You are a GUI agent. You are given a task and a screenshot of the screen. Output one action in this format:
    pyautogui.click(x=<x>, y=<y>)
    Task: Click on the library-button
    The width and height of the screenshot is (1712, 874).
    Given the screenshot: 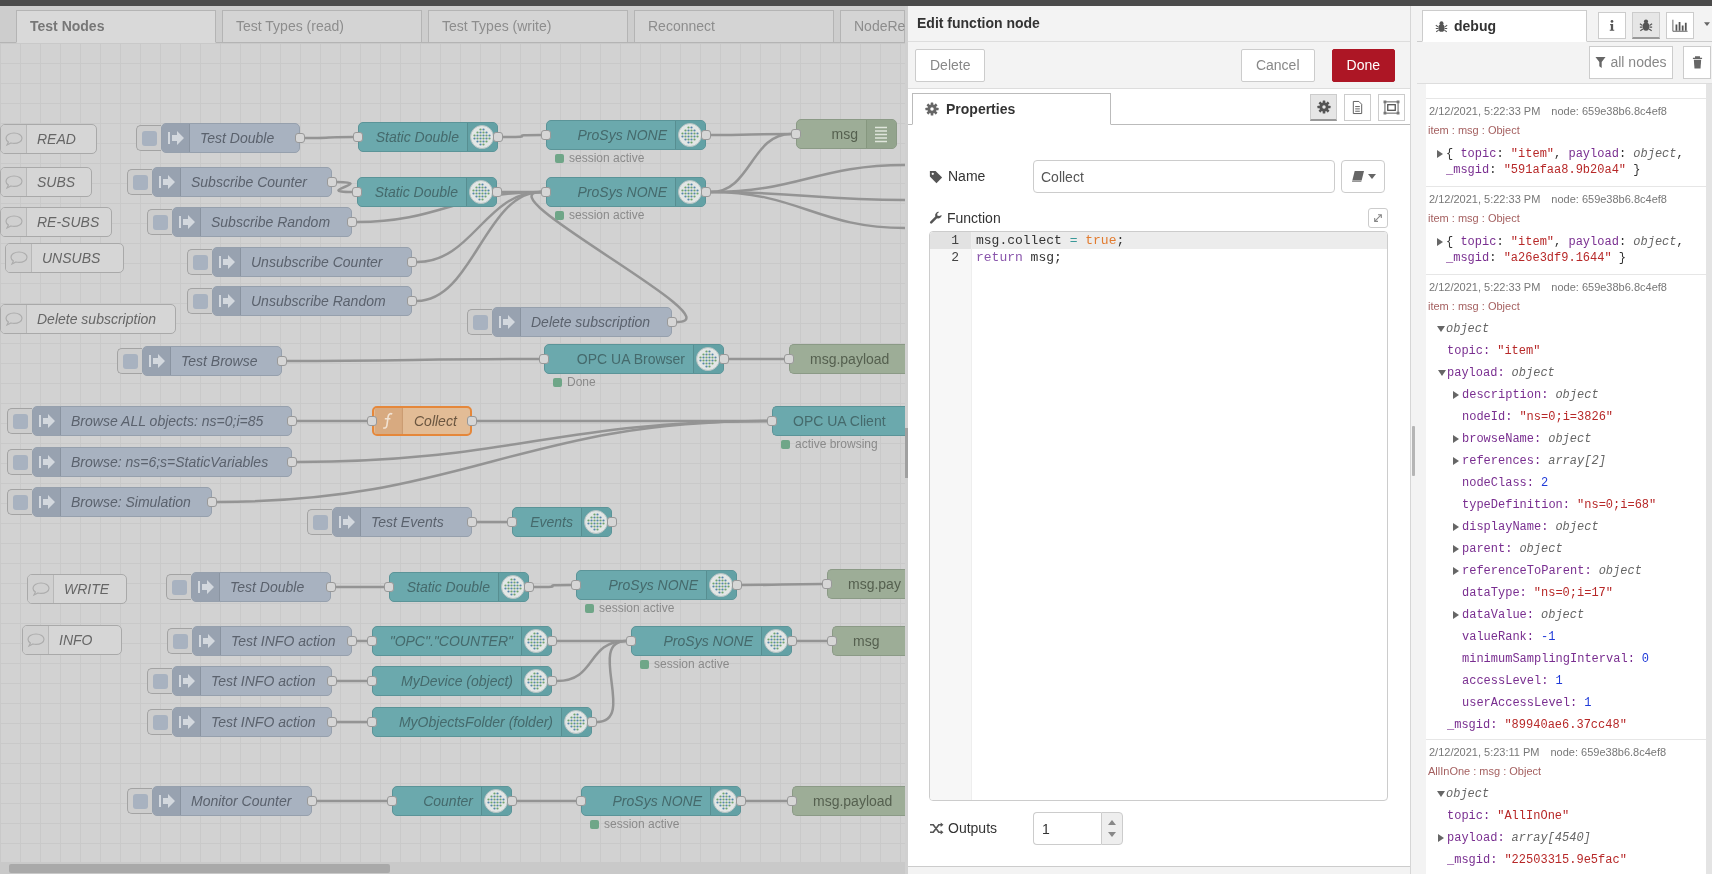 What is the action you would take?
    pyautogui.click(x=1363, y=176)
    